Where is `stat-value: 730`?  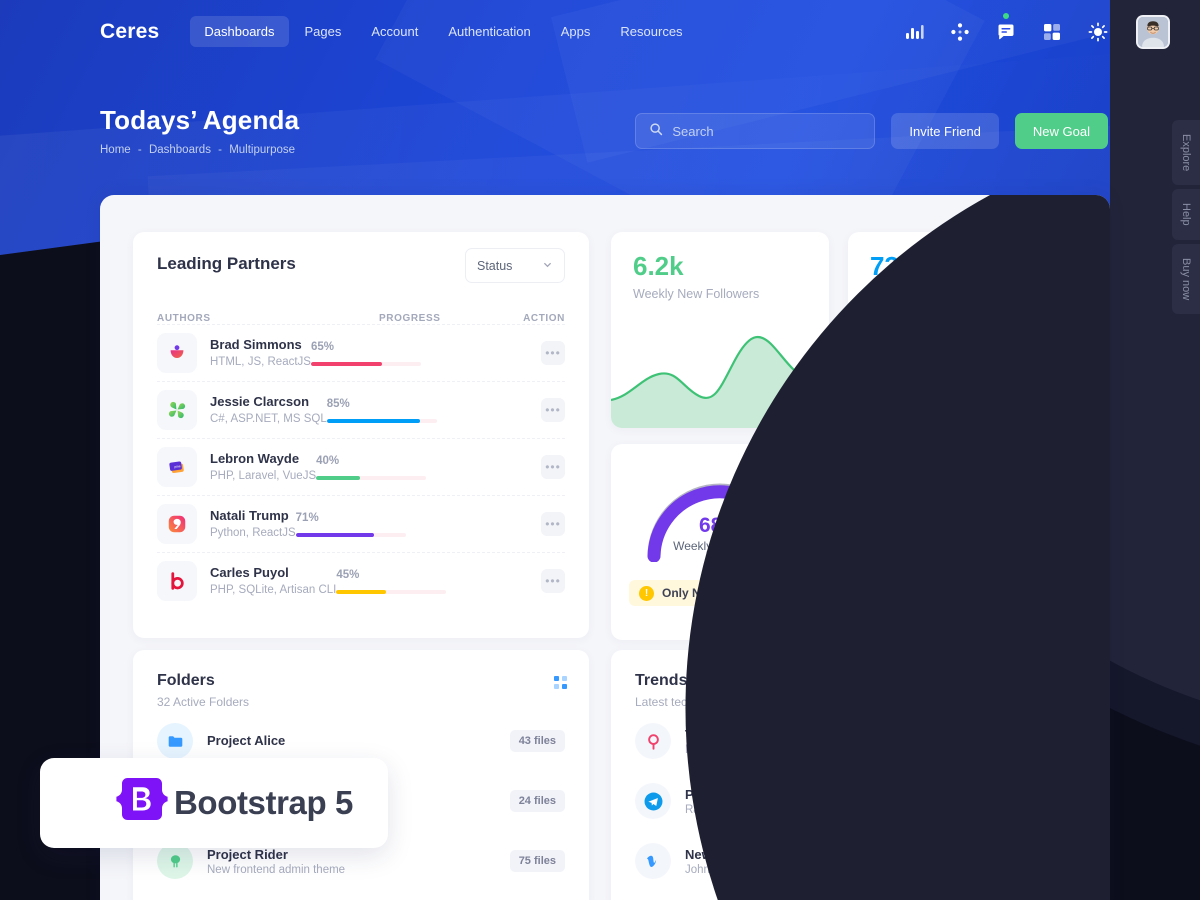
stat-value: 730 is located at coordinates (892, 266).